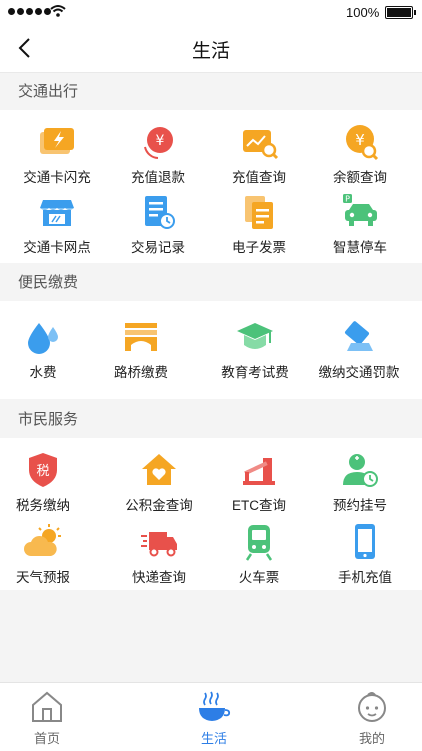  I want to click on grid-item-tax-payment: 税 税务缴纳, so click(48, 482).